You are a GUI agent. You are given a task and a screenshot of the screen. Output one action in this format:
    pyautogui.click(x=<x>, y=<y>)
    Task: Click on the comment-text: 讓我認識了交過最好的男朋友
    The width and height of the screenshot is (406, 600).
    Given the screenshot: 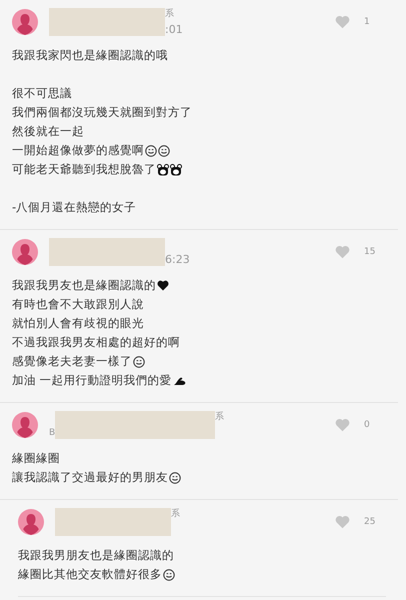 What is the action you would take?
    pyautogui.click(x=90, y=477)
    